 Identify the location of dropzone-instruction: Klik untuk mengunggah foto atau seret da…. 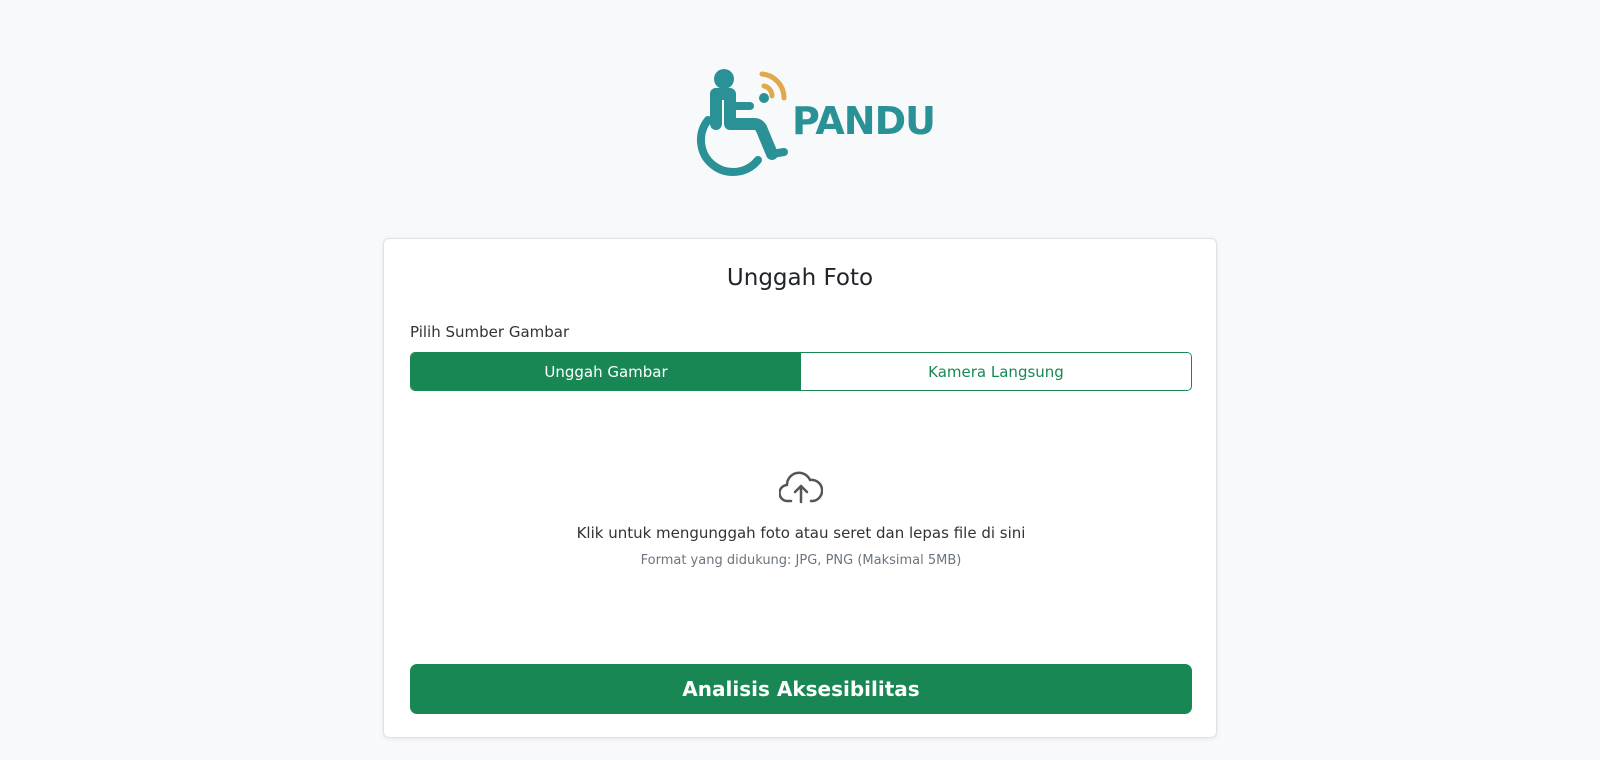
(801, 533).